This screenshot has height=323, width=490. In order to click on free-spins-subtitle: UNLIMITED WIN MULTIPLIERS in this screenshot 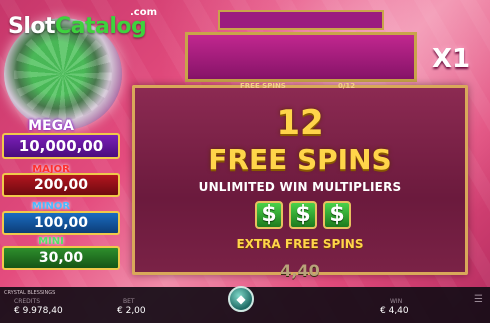, I will do `click(300, 187)`.